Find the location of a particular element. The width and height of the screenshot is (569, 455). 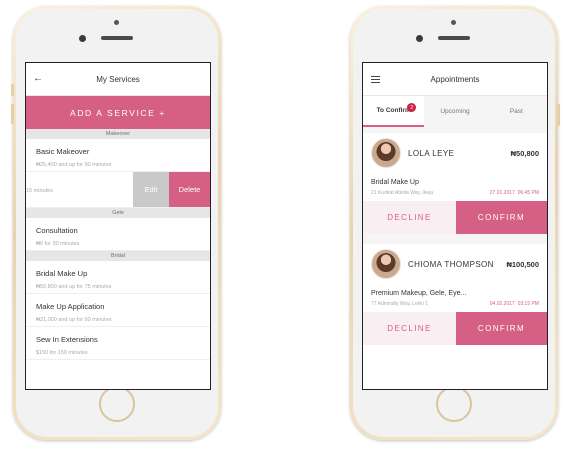

page-title: Appointments is located at coordinates (455, 79).